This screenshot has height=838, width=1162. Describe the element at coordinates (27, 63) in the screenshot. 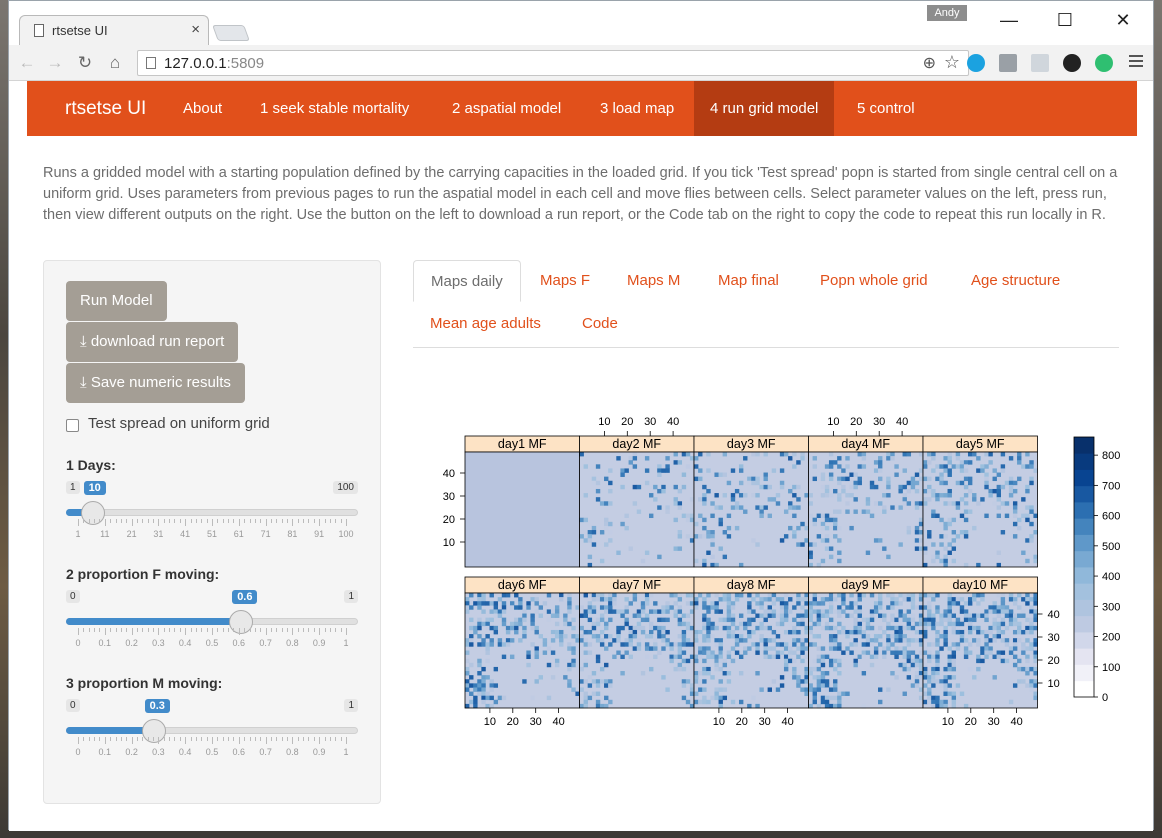

I see `back-icon: ←` at that location.